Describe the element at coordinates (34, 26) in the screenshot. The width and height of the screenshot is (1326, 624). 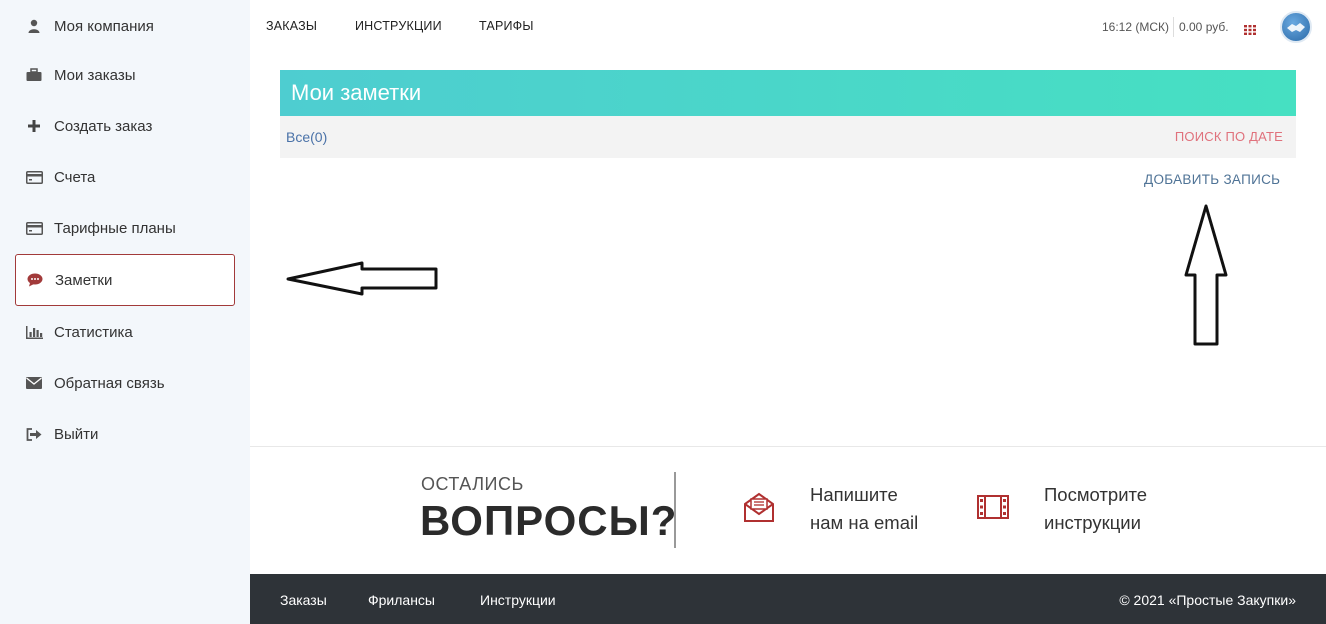
I see `user-icon` at that location.